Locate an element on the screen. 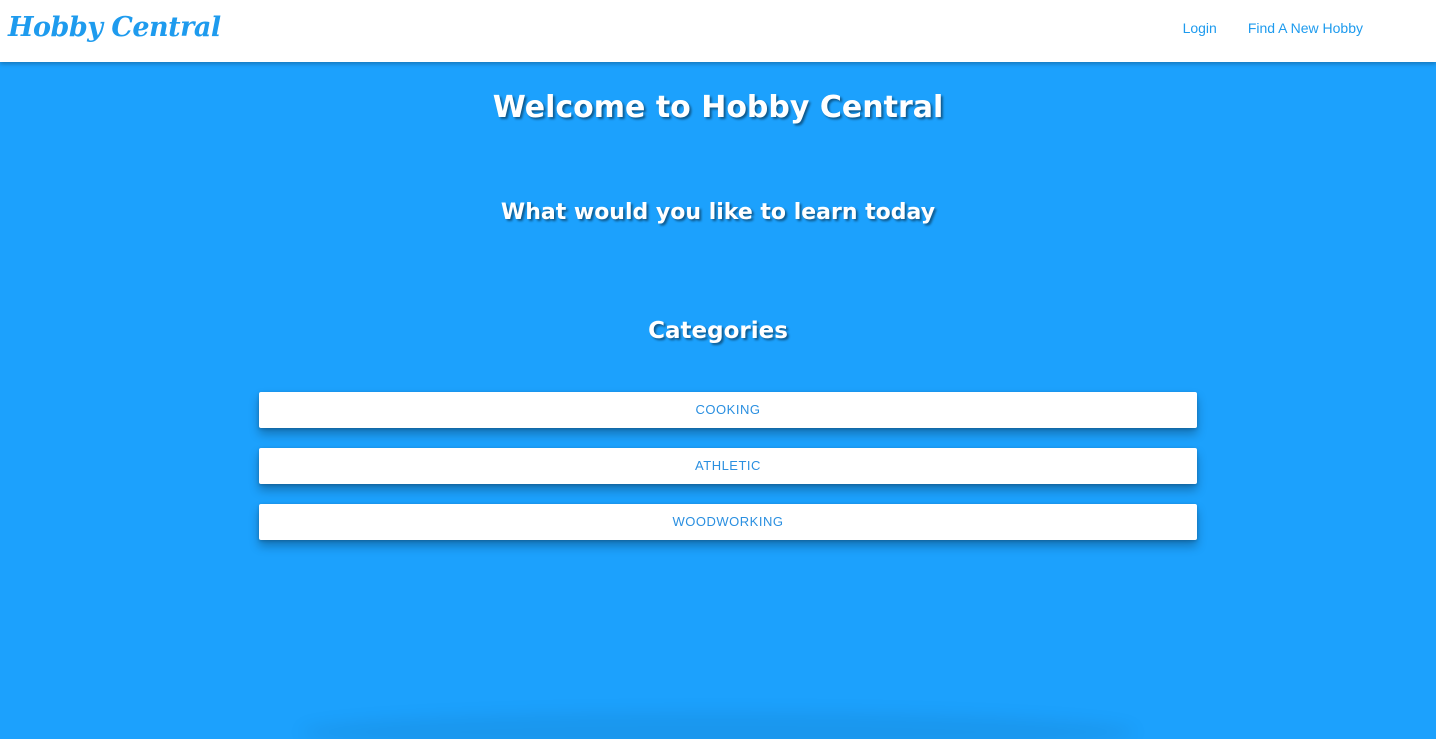 This screenshot has height=739, width=1436. nav-link-find-hobby: Find A New Hobby is located at coordinates (1305, 28).